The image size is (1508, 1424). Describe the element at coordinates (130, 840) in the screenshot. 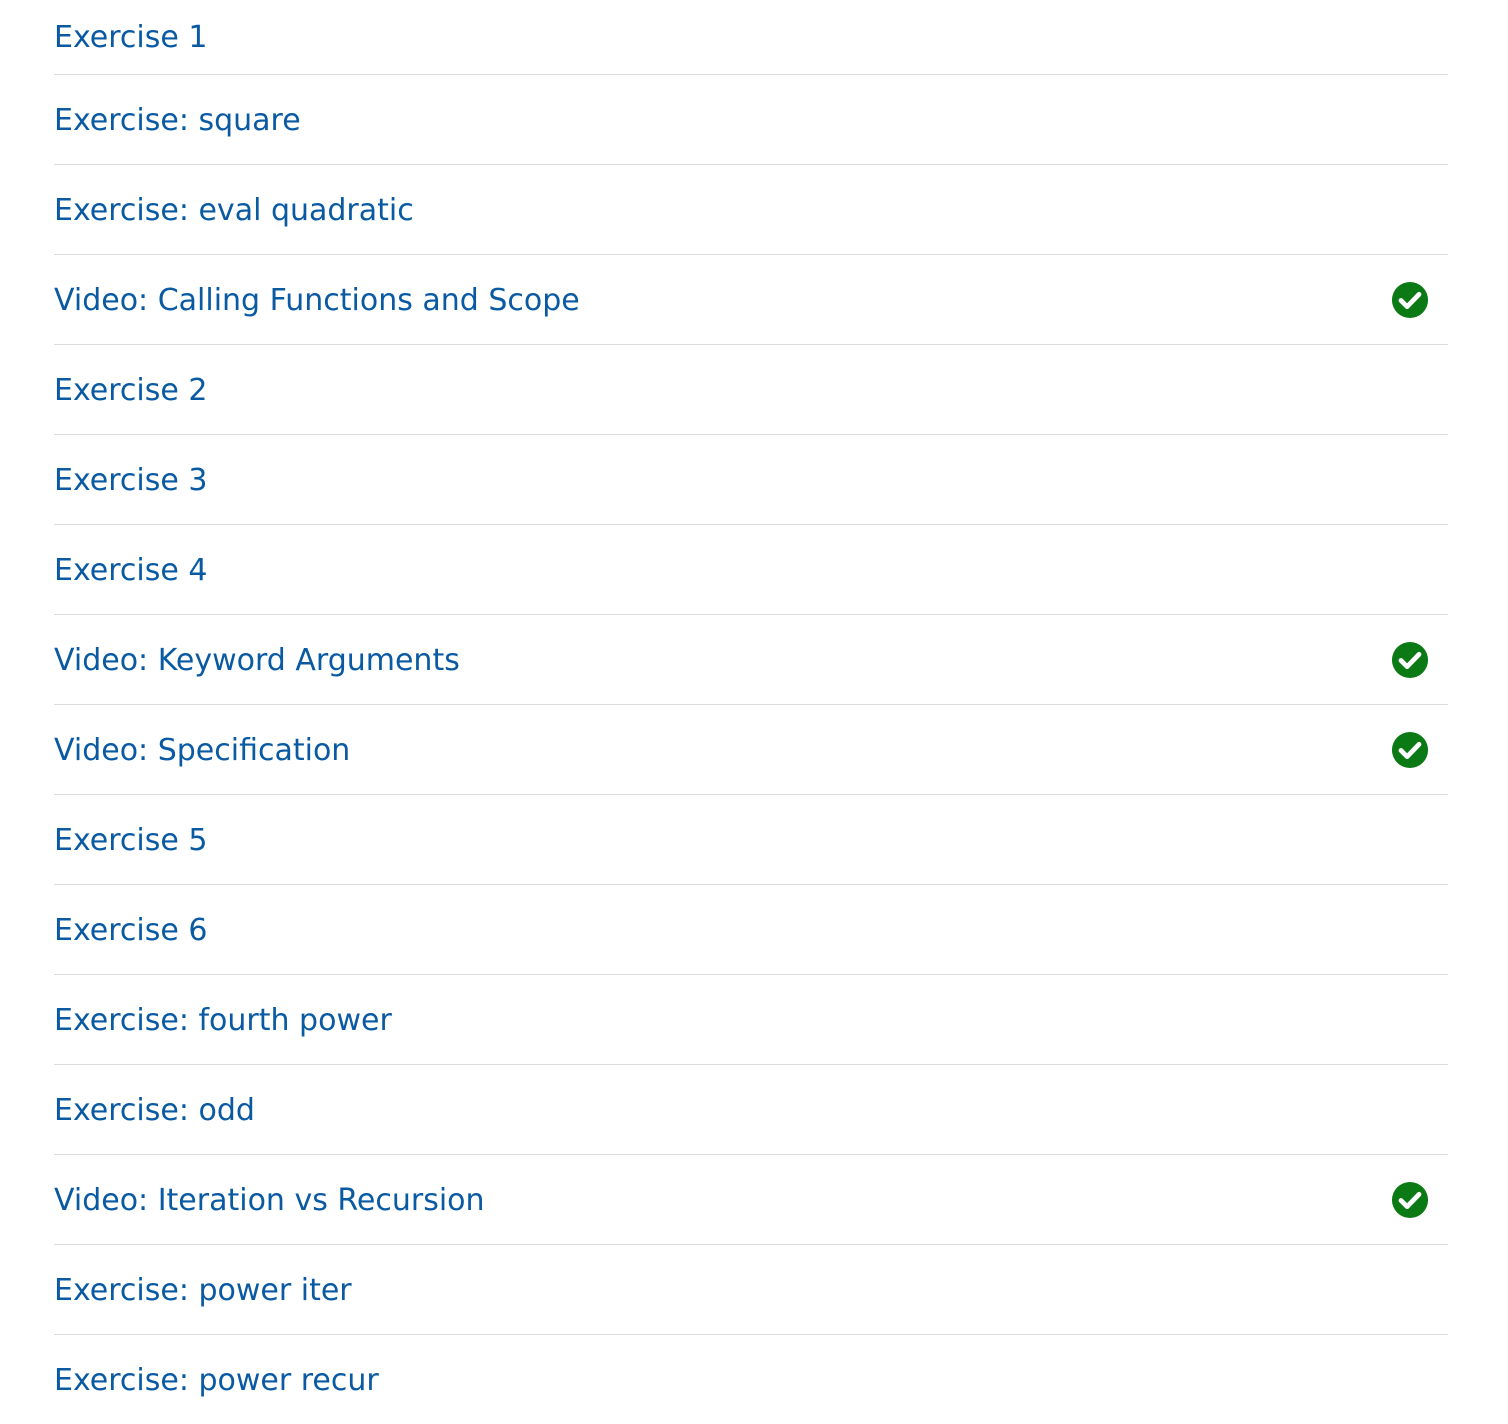

I see `item-link: Exercise 5` at that location.